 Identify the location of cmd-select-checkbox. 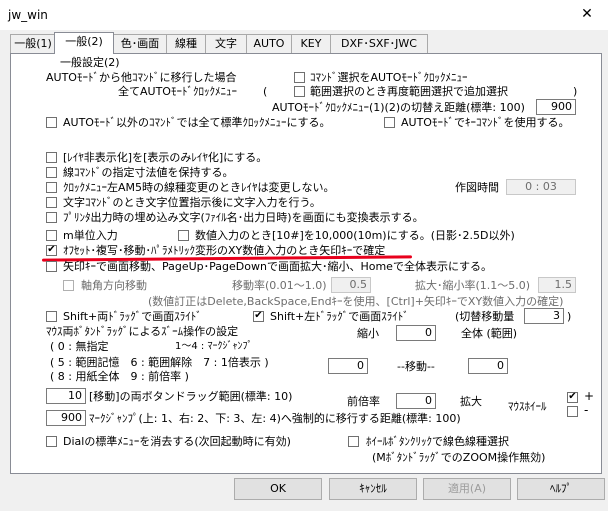
(299, 77).